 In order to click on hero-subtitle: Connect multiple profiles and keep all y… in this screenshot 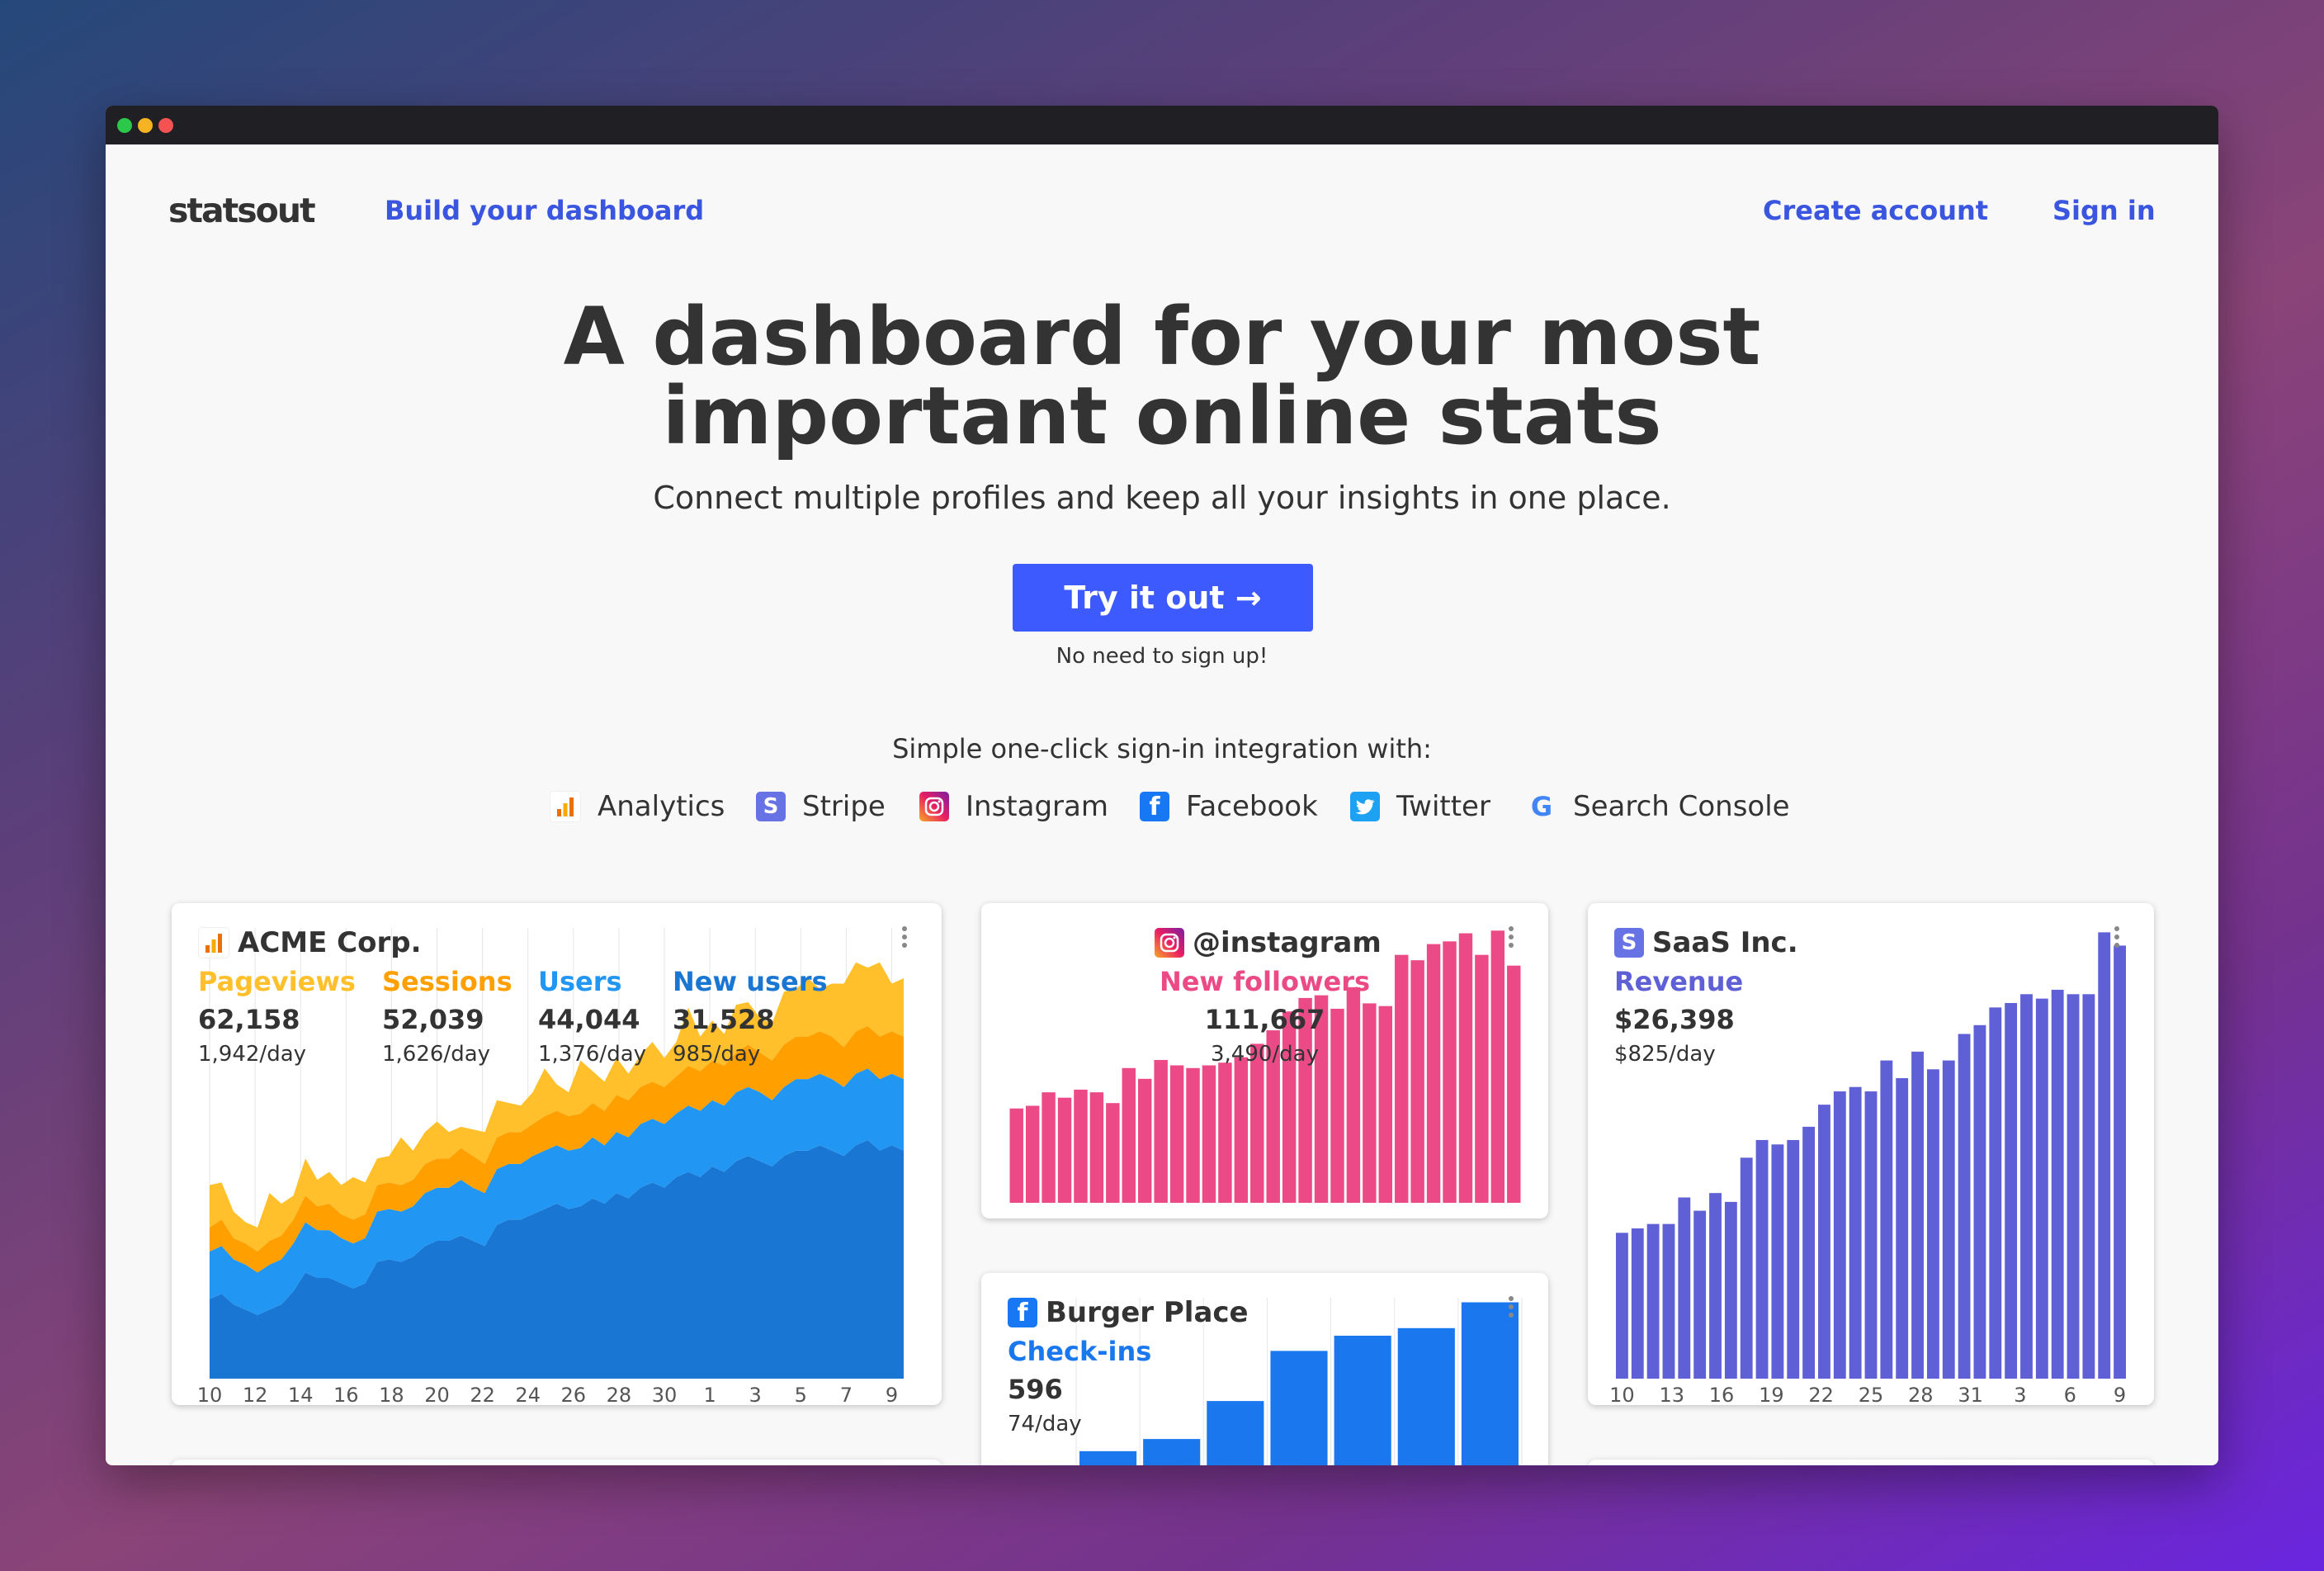, I will do `click(1162, 498)`.